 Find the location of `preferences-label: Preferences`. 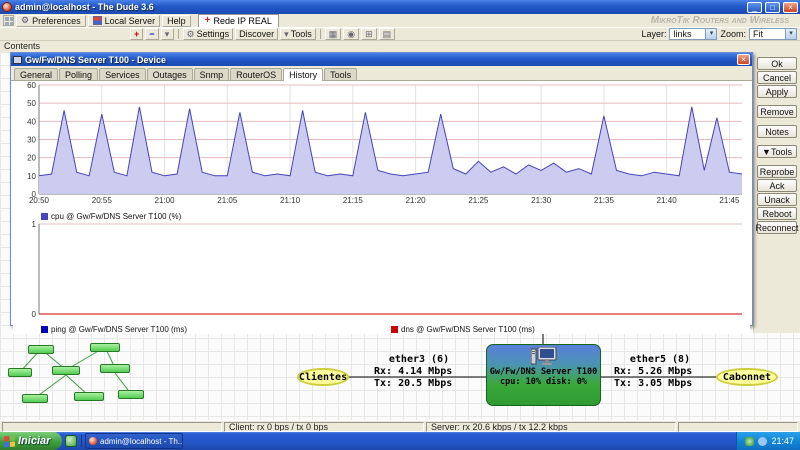

preferences-label: Preferences is located at coordinates (56, 20).